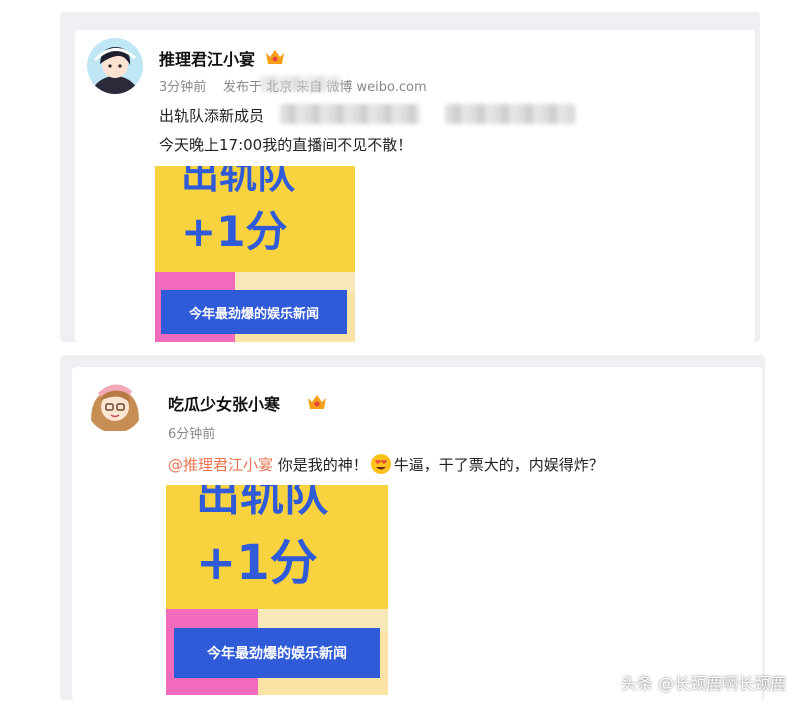 The height and width of the screenshot is (708, 800). Describe the element at coordinates (207, 58) in the screenshot. I see `post-author-name: 推理君江小宴` at that location.